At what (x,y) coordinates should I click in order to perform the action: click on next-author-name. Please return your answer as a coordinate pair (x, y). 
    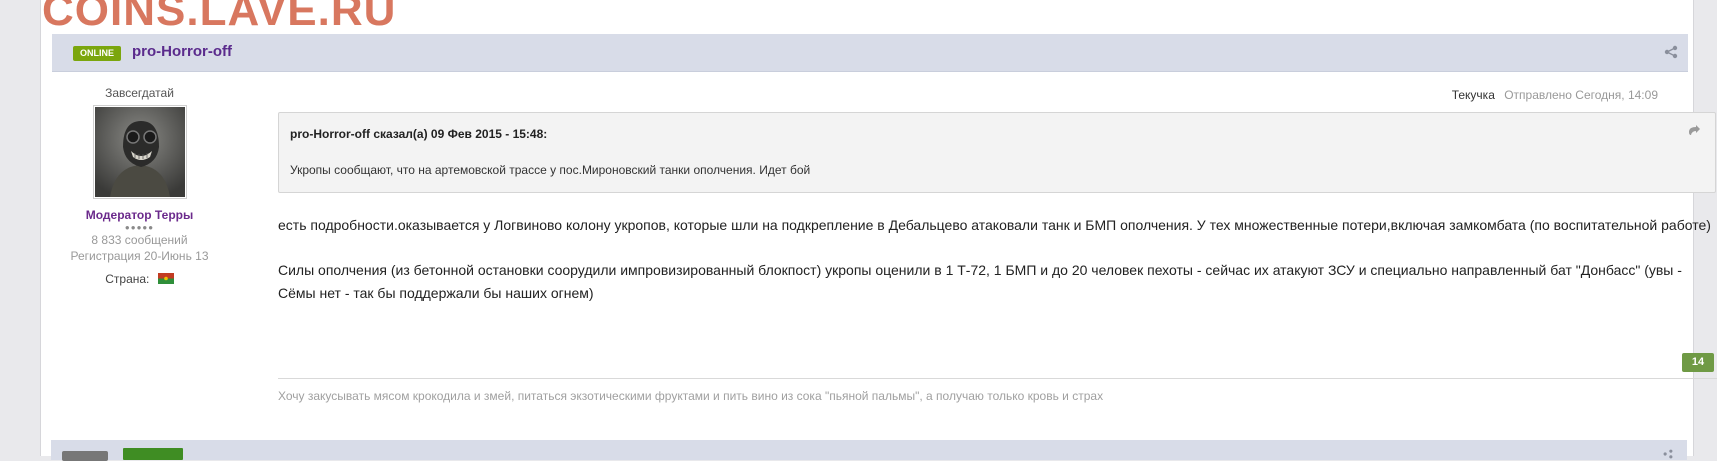
    Looking at the image, I should click on (153, 454).